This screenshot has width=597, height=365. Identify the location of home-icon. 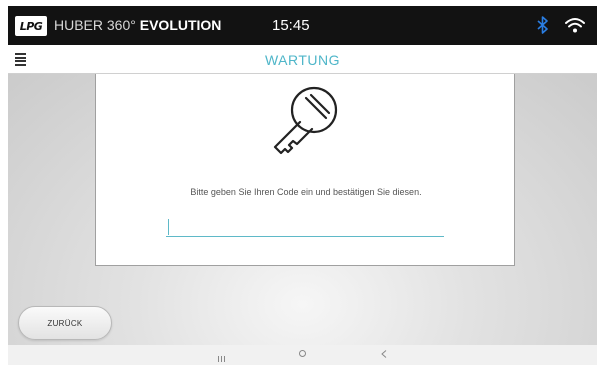
(302, 353).